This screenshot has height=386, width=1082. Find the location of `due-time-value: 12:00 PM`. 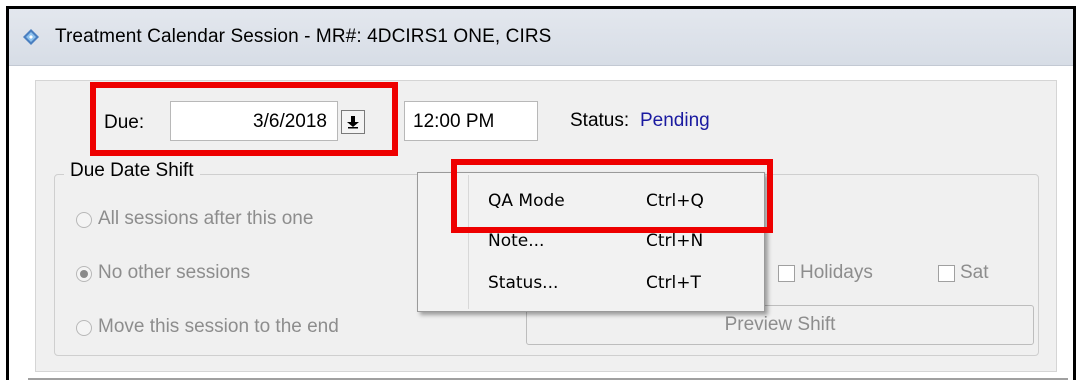

due-time-value: 12:00 PM is located at coordinates (454, 121).